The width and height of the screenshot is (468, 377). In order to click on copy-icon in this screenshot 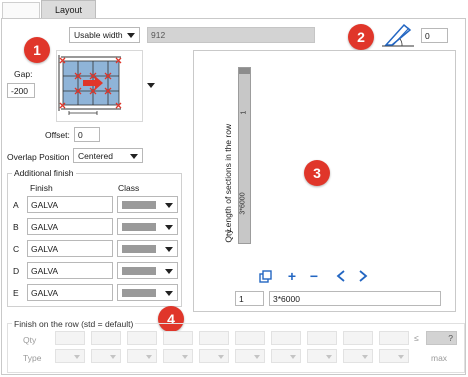, I will do `click(265, 276)`.